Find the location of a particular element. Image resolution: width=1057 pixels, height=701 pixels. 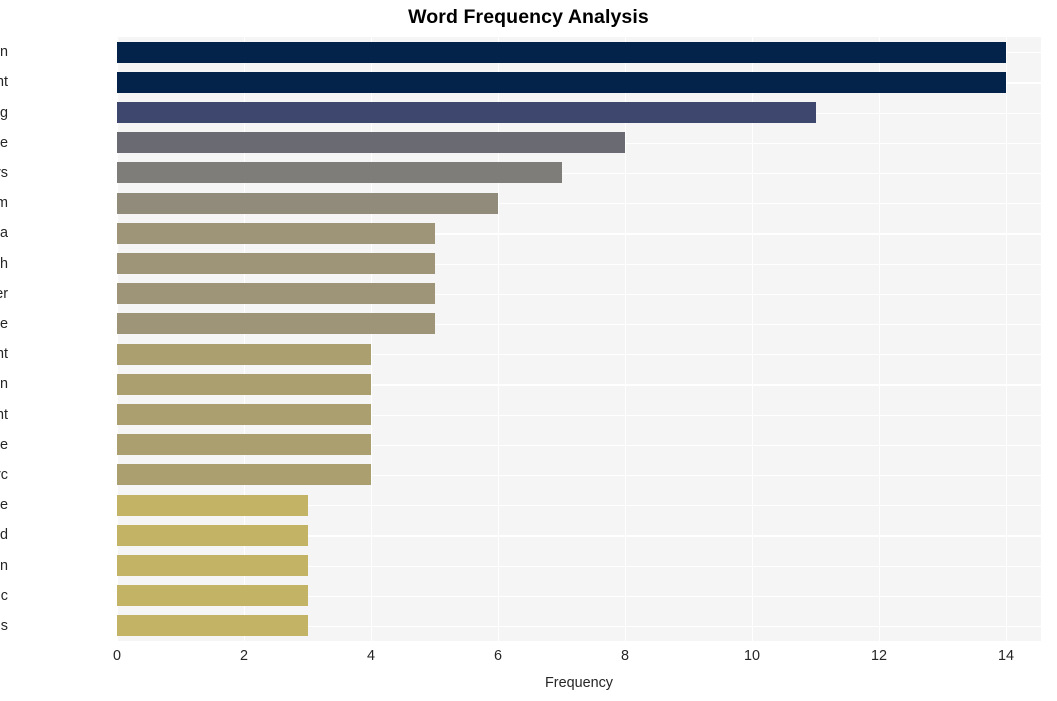

y-tick-label-department: department is located at coordinates (4, 354).